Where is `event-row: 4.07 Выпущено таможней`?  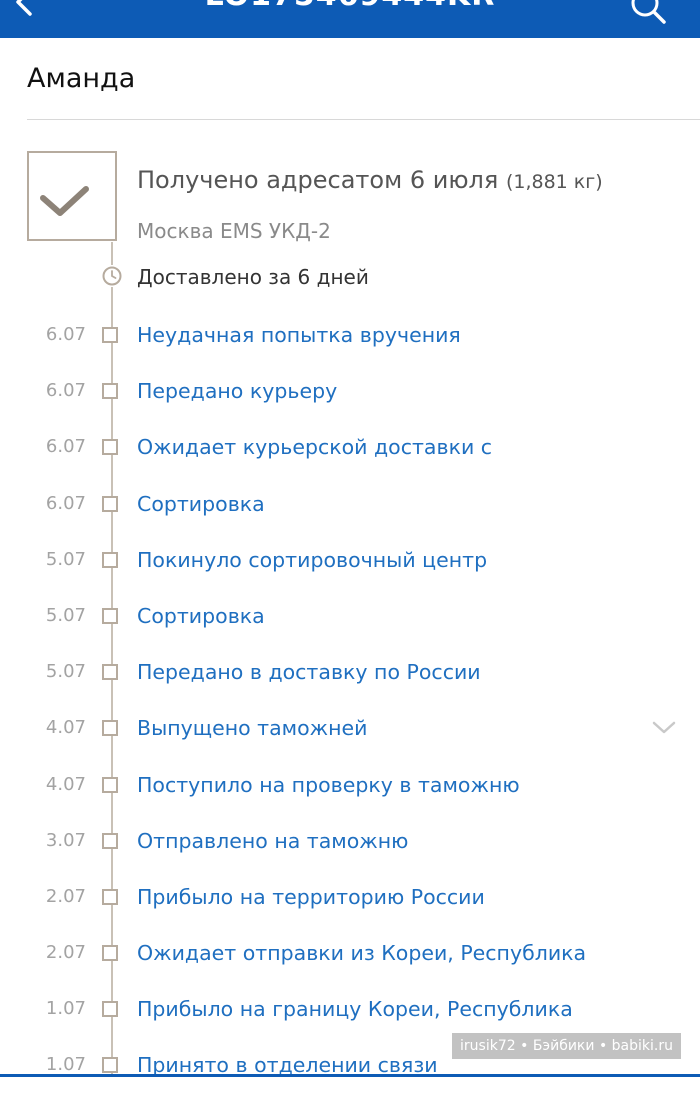
event-row: 4.07 Выпущено таможней is located at coordinates (350, 737).